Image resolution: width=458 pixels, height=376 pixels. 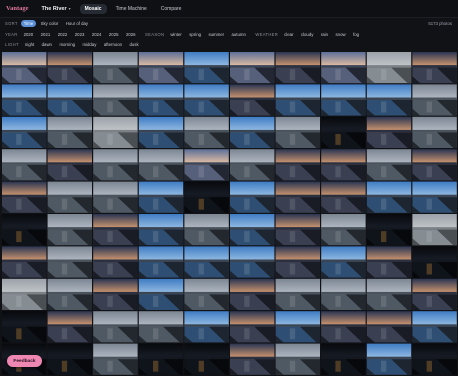 What do you see at coordinates (131, 9) in the screenshot?
I see `tab-time-machine: Time Machine` at bounding box center [131, 9].